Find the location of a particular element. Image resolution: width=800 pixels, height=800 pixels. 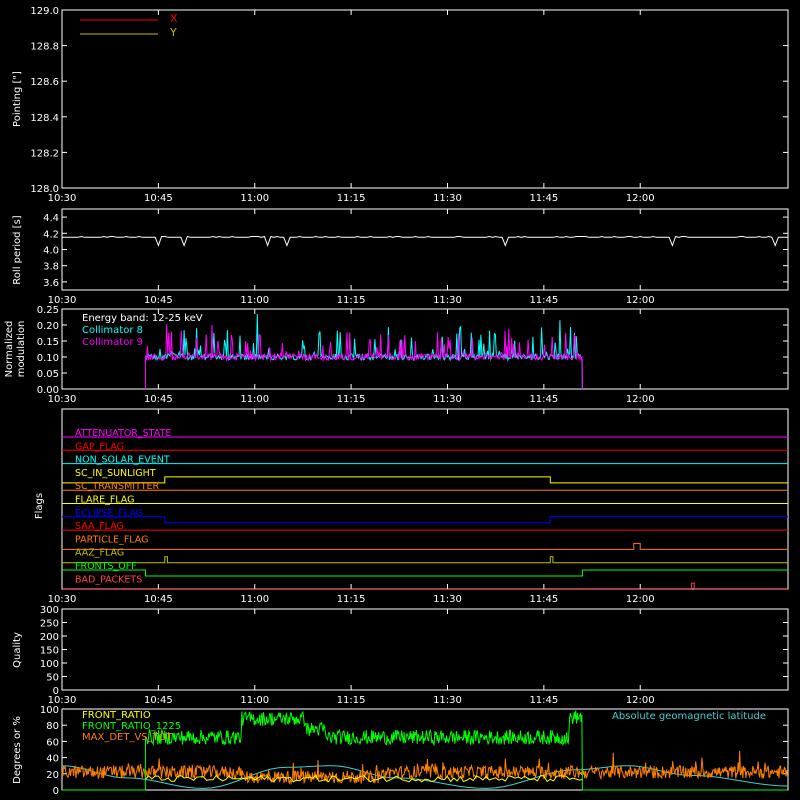

quality-y-tick-label: 300 is located at coordinates (49, 610).